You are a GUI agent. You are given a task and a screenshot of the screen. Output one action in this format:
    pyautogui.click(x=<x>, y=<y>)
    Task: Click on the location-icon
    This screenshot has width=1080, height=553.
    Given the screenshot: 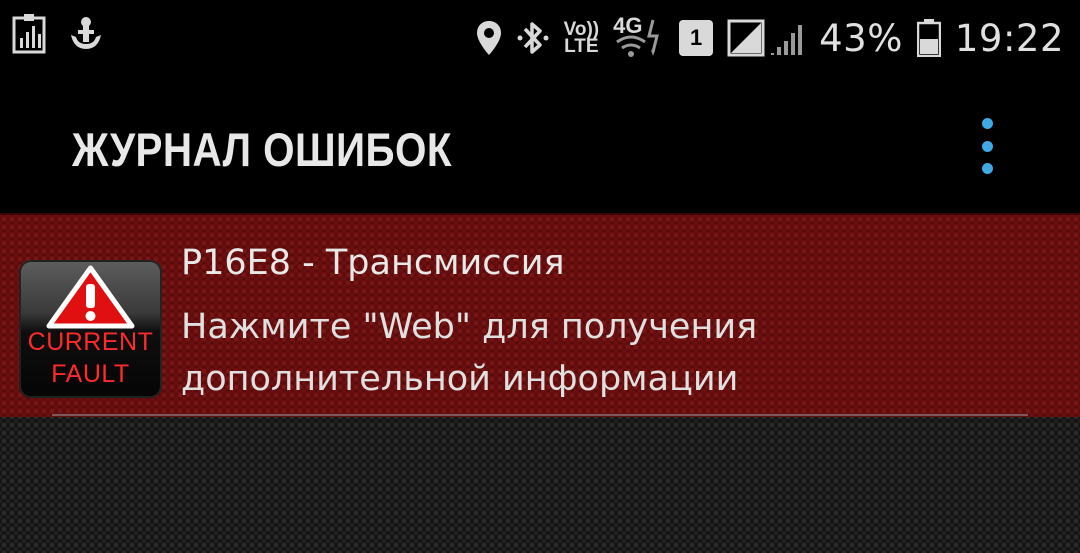 What is the action you would take?
    pyautogui.click(x=489, y=38)
    